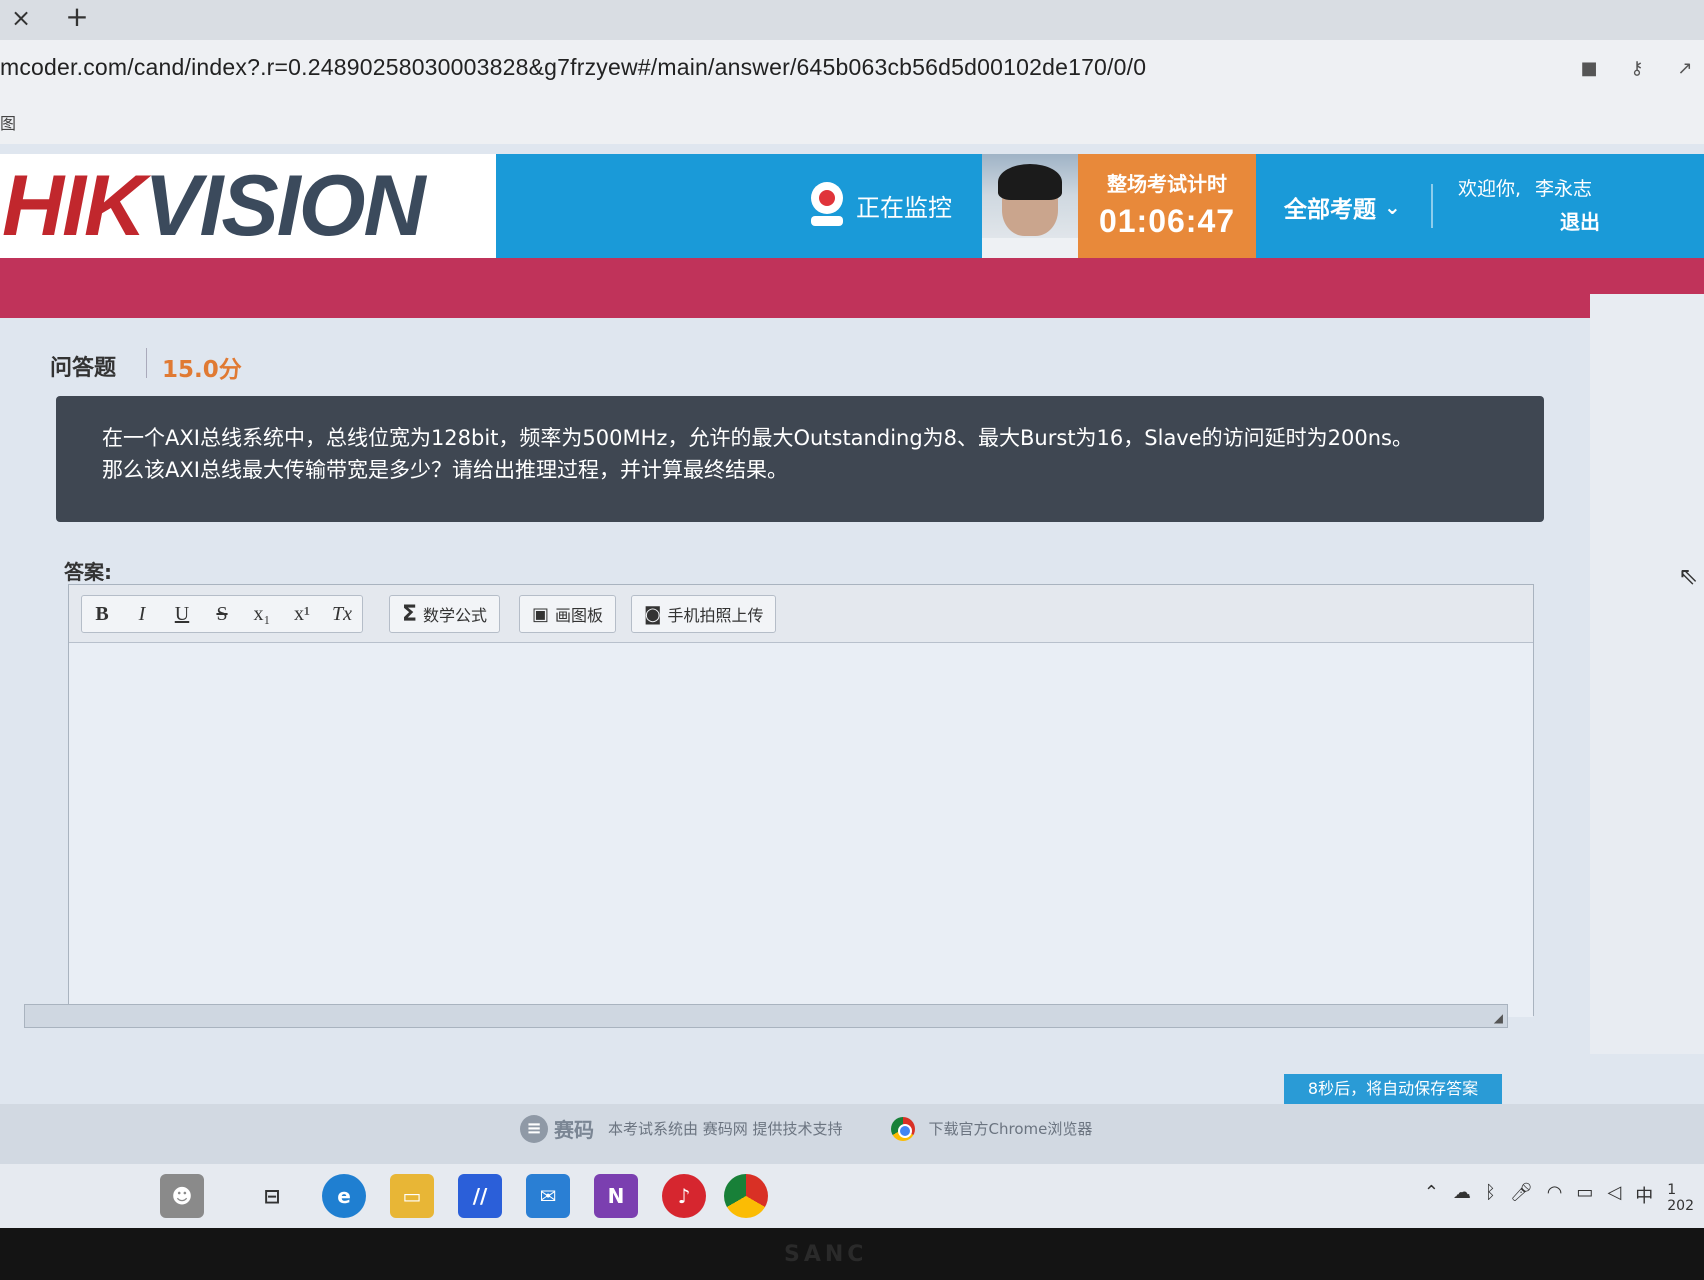  What do you see at coordinates (1431, 1198) in the screenshot?
I see `tray-expand-icon: ⌃` at bounding box center [1431, 1198].